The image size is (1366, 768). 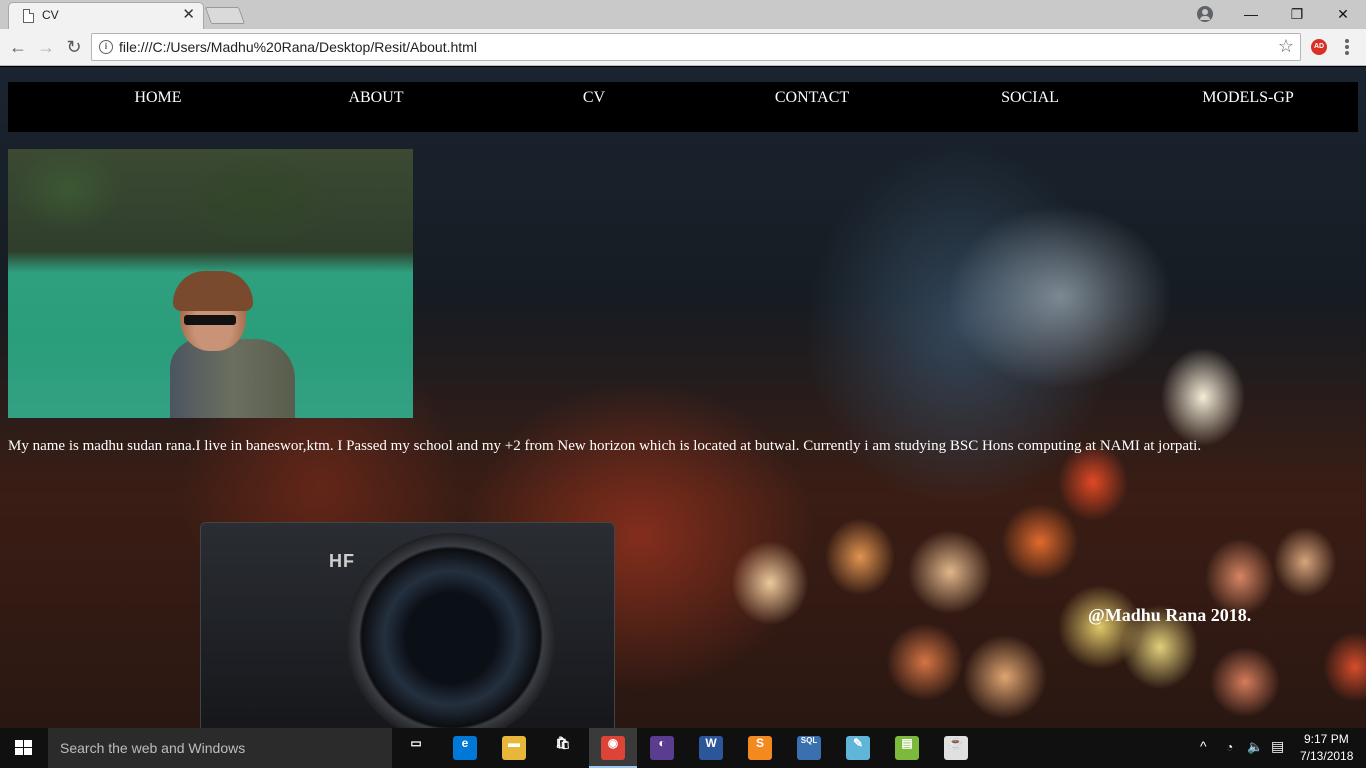 I want to click on document-icon, so click(x=28, y=16).